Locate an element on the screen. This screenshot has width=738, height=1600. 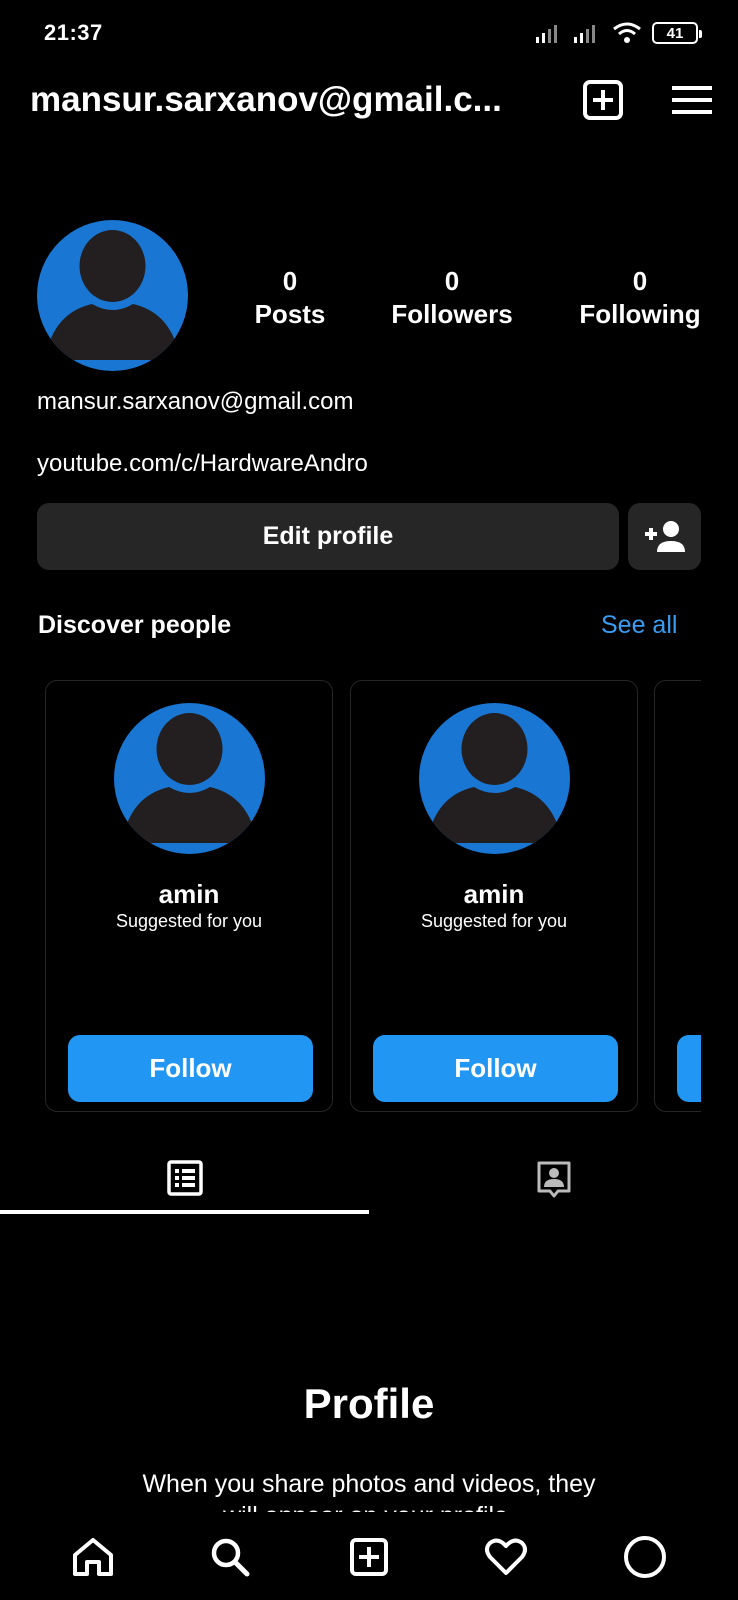
search-icon is located at coordinates (230, 1557).